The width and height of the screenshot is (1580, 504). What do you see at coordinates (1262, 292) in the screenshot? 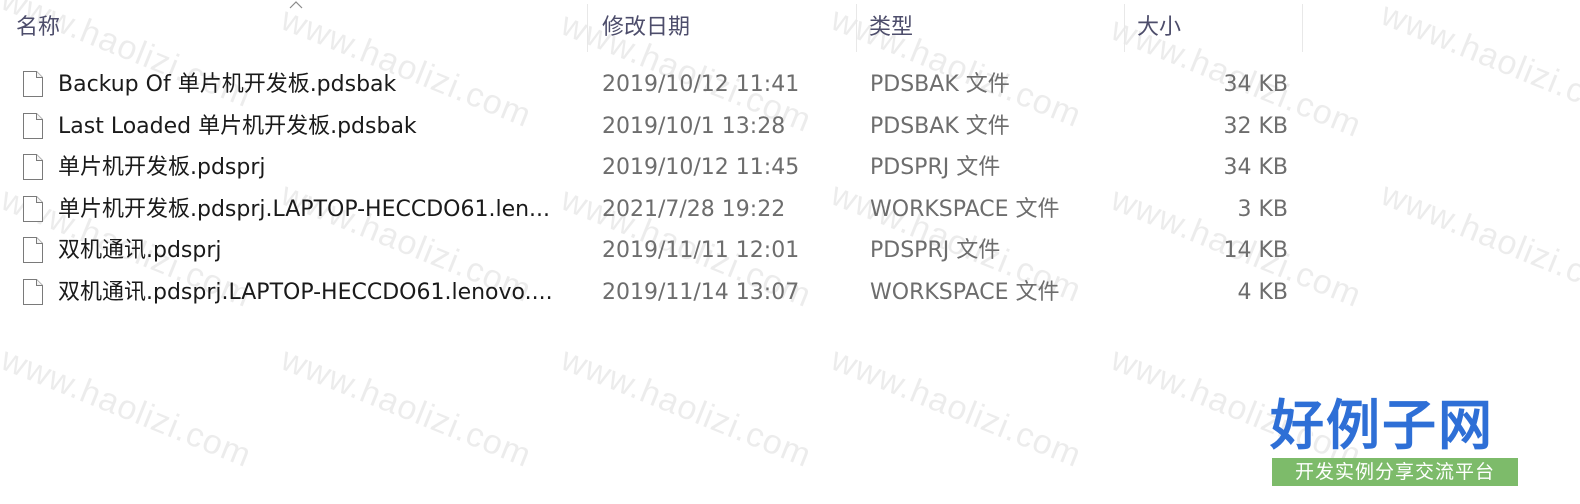
I see `file-size: 4 KB` at bounding box center [1262, 292].